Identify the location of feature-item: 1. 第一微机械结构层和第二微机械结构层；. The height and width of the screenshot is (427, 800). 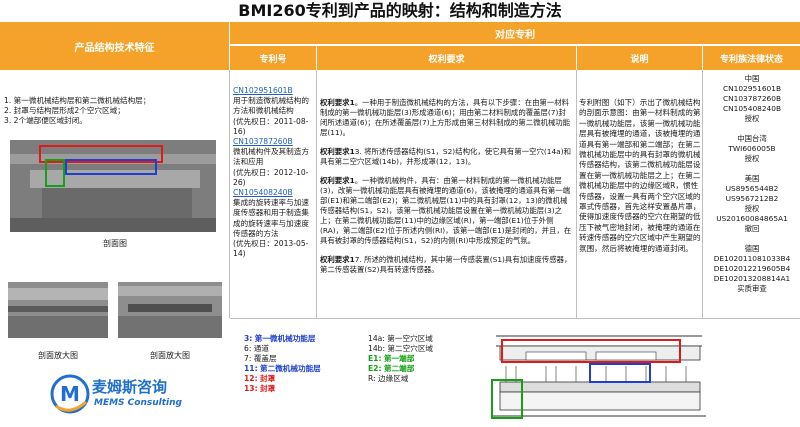
(115, 101).